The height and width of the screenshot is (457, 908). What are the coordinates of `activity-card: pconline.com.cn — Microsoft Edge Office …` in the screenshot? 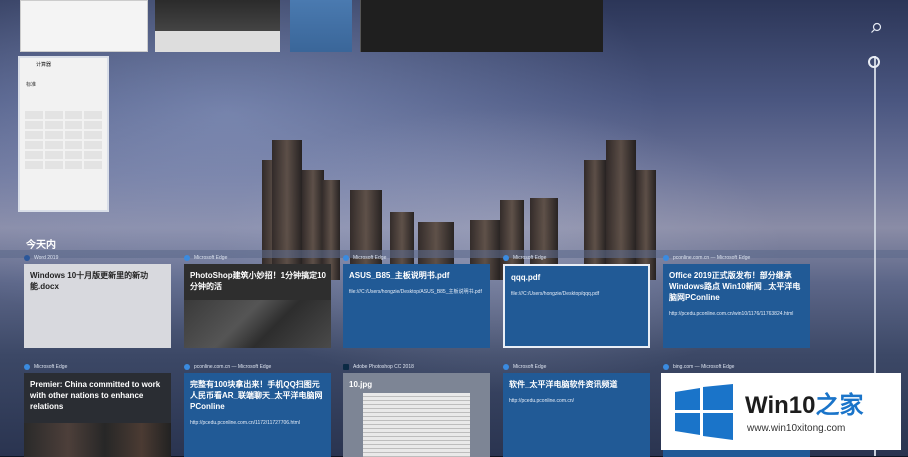 It's located at (736, 300).